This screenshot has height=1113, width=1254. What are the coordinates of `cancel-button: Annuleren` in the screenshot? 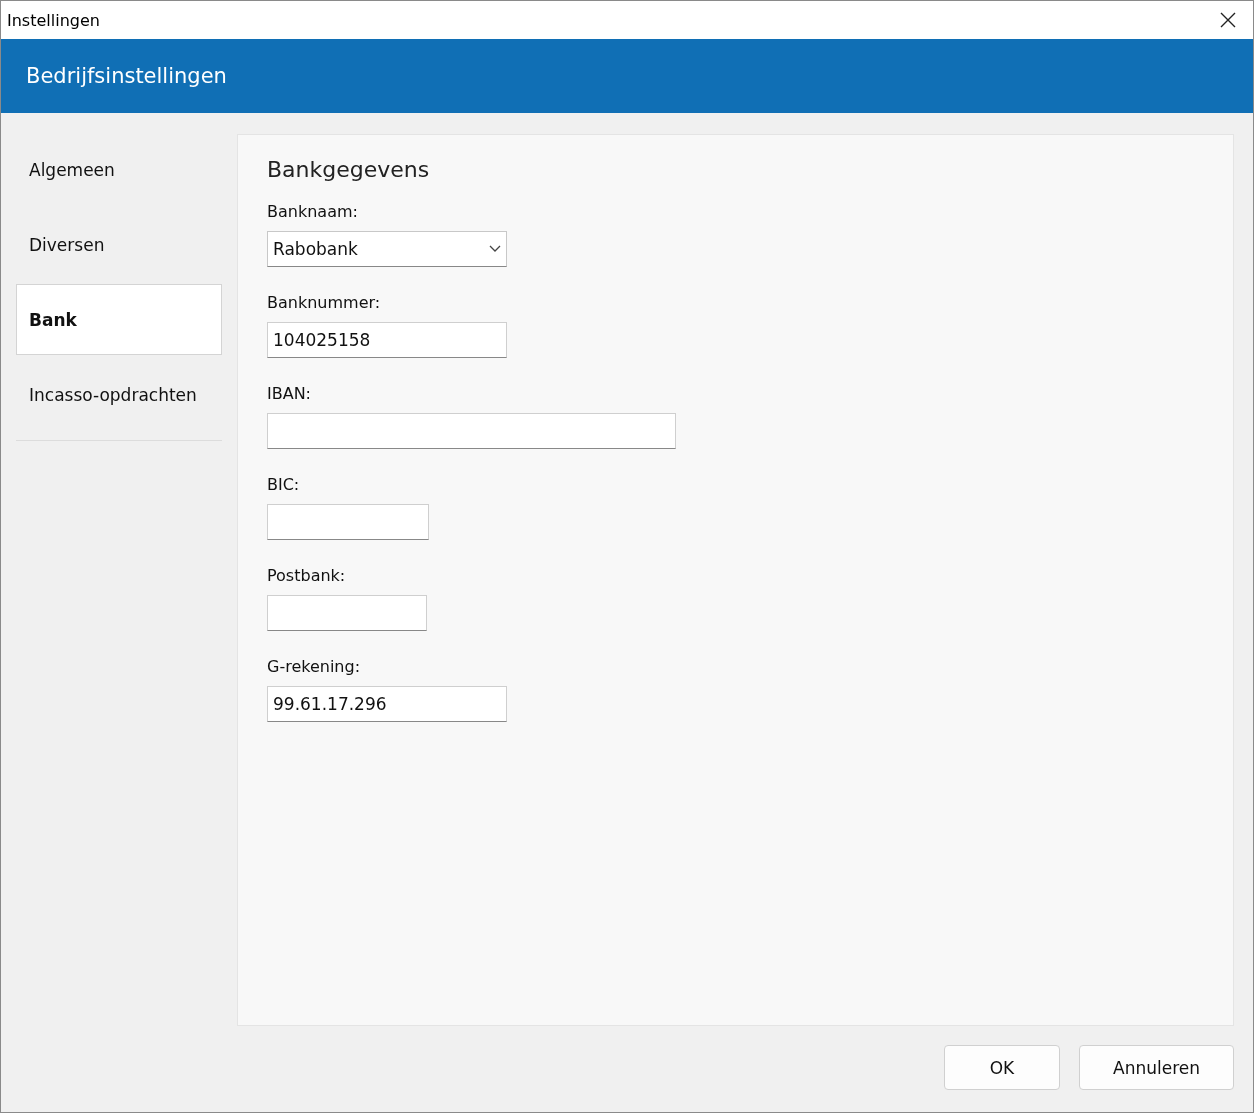 It's located at (1156, 1067).